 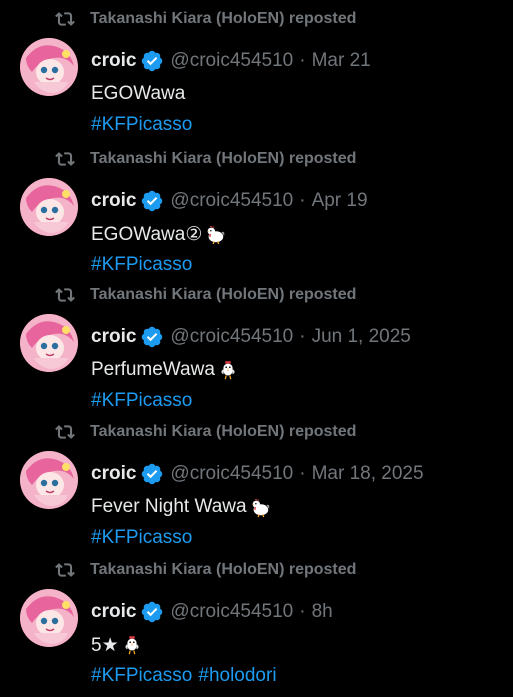 I want to click on post-text: Fever Night Wawa, so click(x=181, y=507).